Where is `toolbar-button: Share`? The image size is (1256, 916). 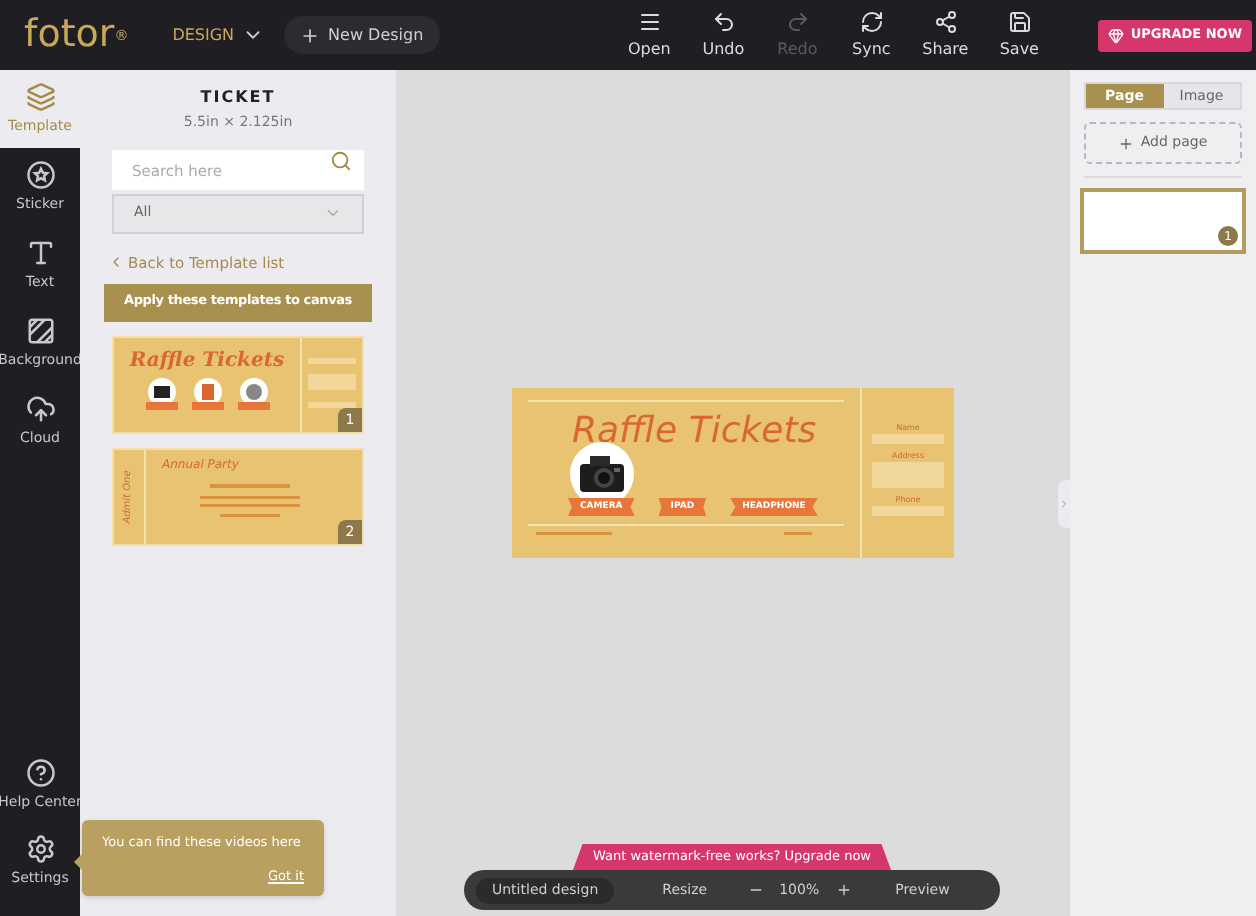 toolbar-button: Share is located at coordinates (945, 35).